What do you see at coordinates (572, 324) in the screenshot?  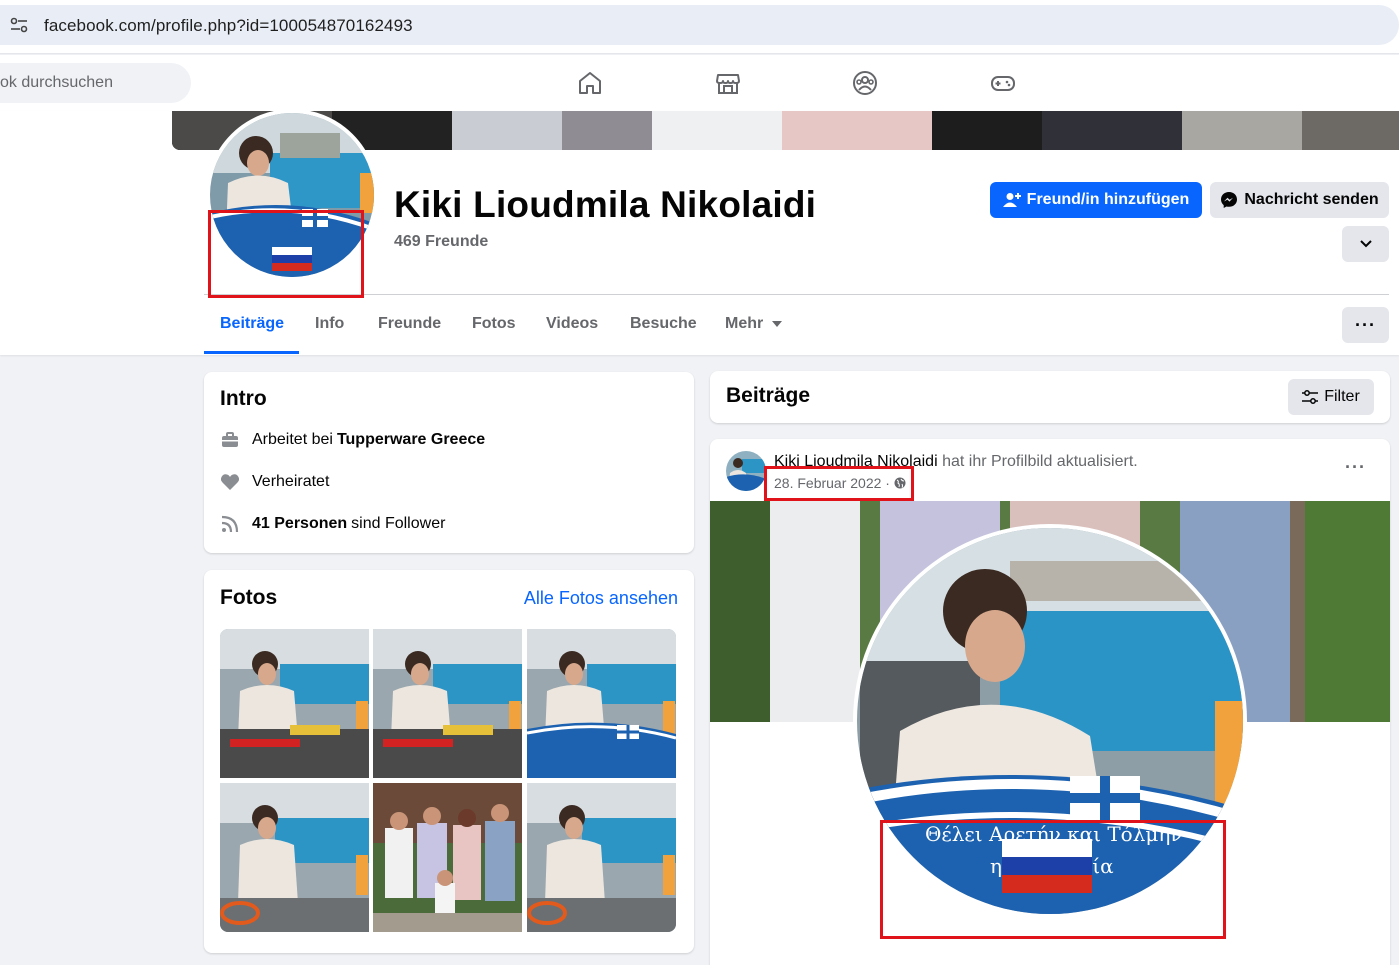 I see `tab-videos: Videos` at bounding box center [572, 324].